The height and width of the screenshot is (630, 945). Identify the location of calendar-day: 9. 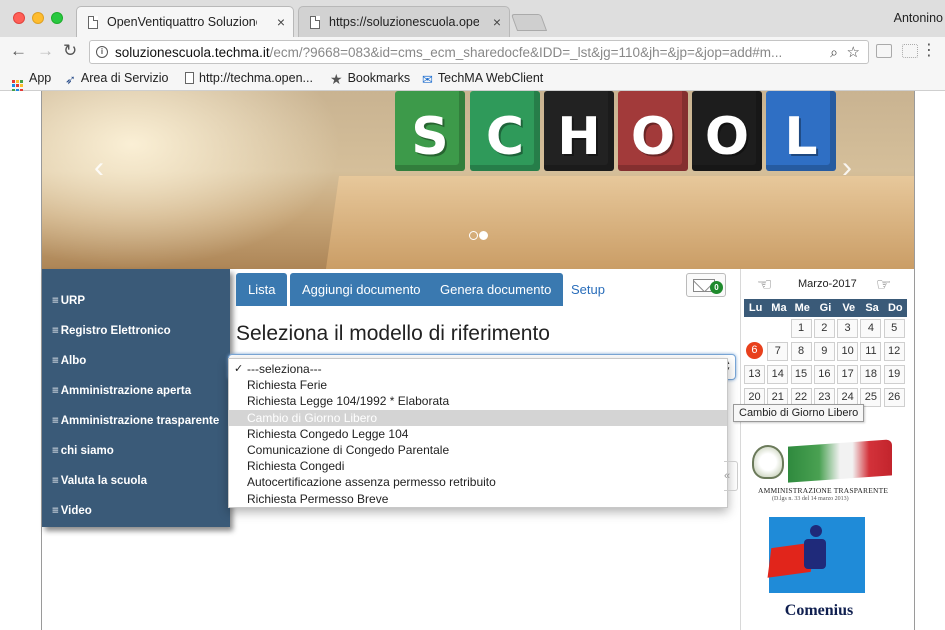
(824, 351).